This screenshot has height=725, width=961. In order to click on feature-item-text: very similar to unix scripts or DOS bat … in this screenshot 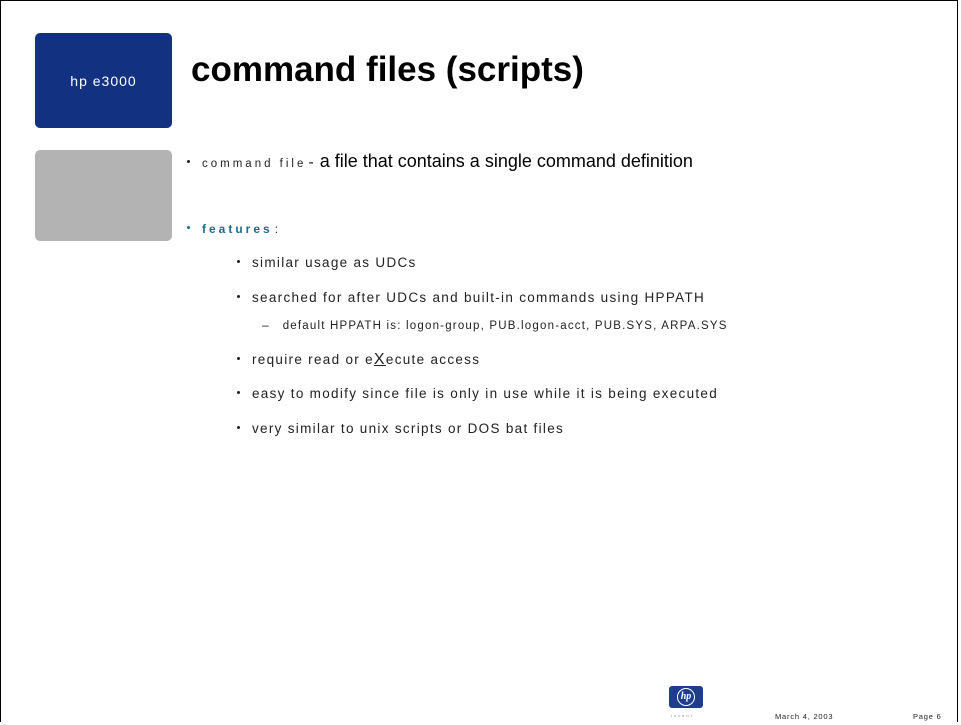, I will do `click(408, 428)`.